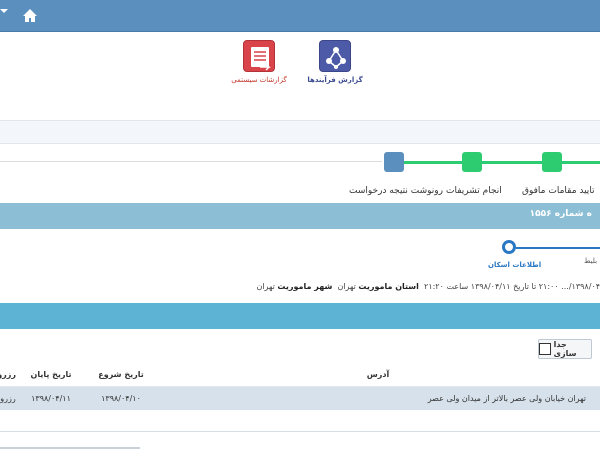 This screenshot has height=450, width=600. Describe the element at coordinates (51, 375) in the screenshot. I see `column-header-end-date: تاریخ پایان` at that location.